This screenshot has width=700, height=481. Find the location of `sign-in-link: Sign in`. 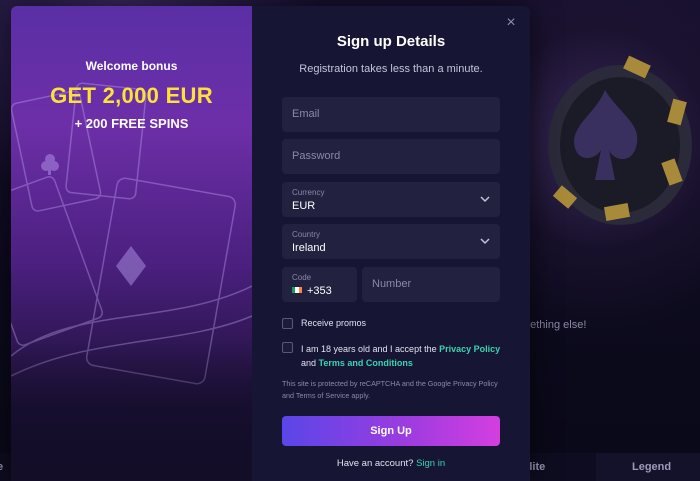

sign-in-link: Sign in is located at coordinates (430, 463).